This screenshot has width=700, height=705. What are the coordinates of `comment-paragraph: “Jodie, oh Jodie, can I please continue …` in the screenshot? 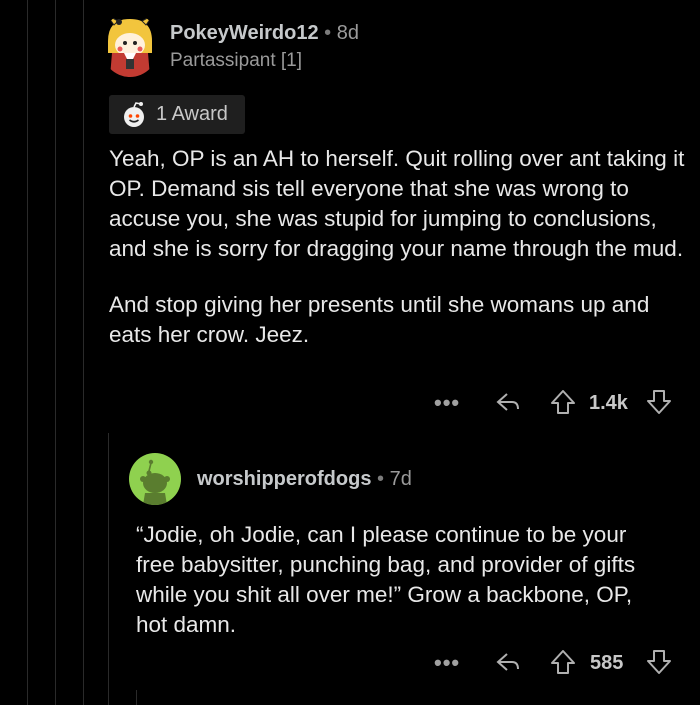 It's located at (386, 579).